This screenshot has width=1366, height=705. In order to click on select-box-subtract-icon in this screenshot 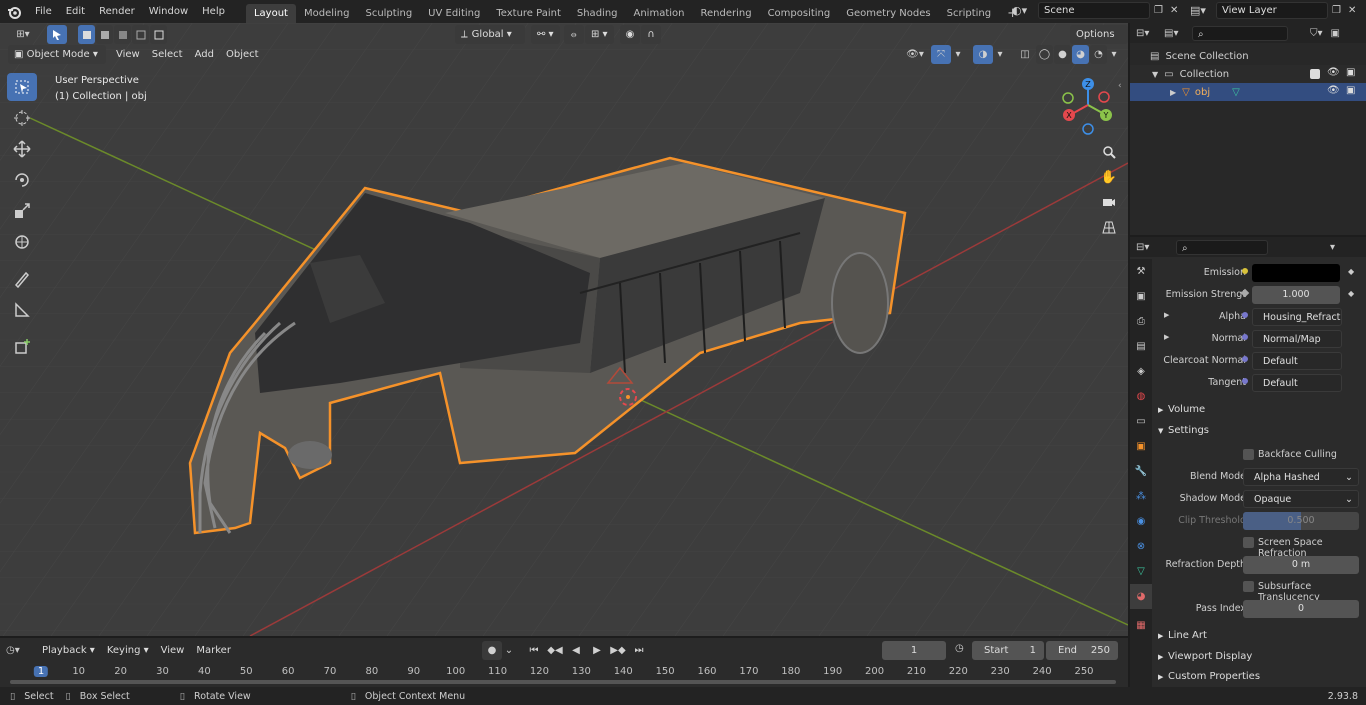, I will do `click(122, 34)`.